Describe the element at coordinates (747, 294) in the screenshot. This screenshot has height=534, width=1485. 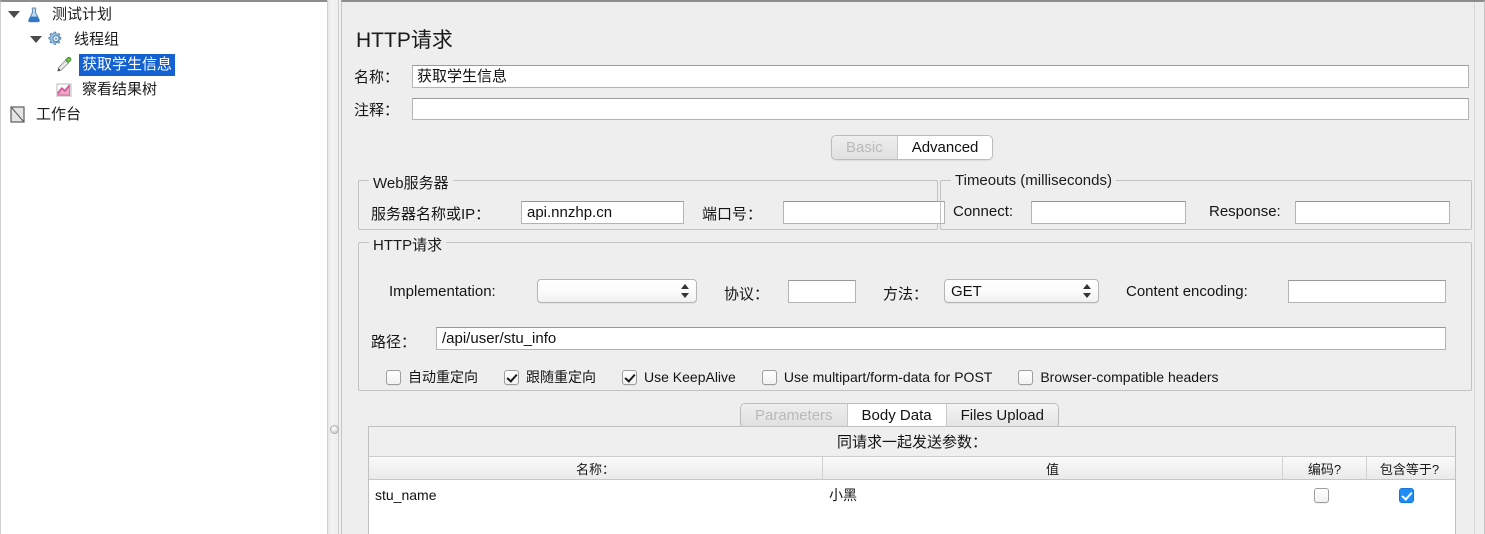
I see `protocol-label: 协议：` at that location.